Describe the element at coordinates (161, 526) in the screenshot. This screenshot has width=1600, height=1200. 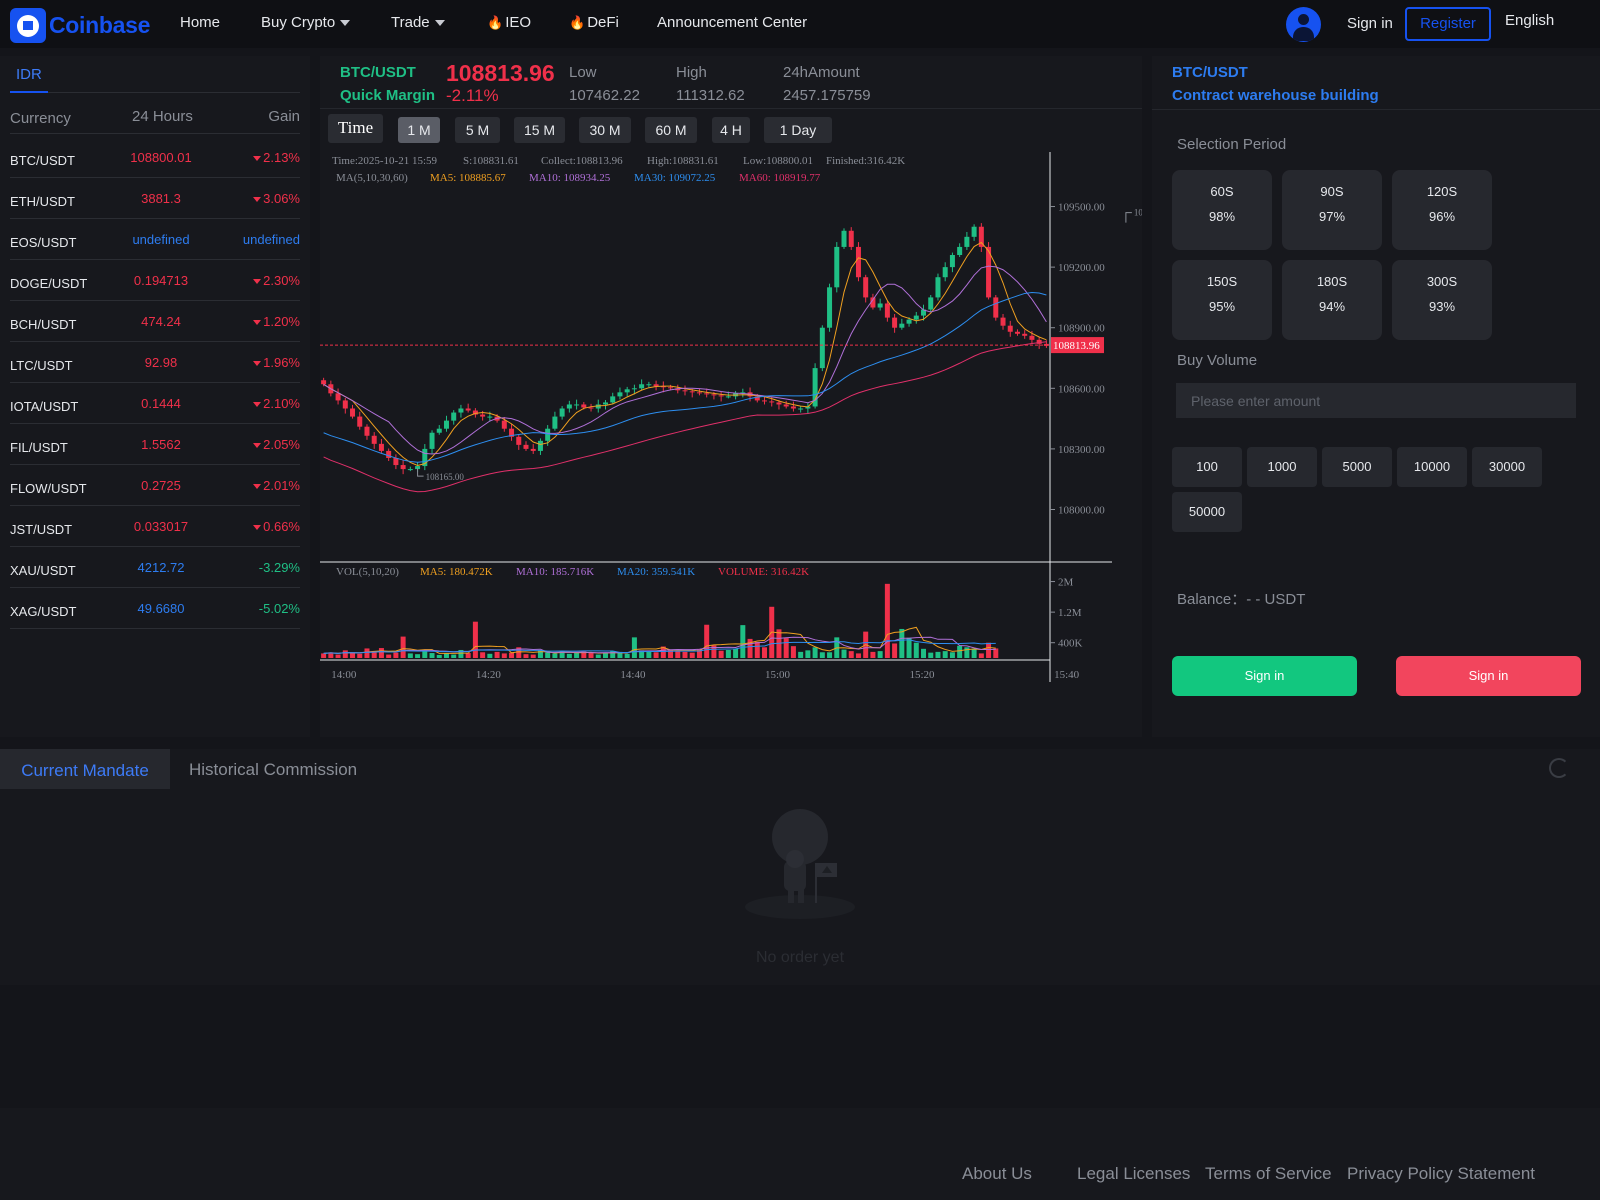
I see `market-price: 0.033017` at that location.